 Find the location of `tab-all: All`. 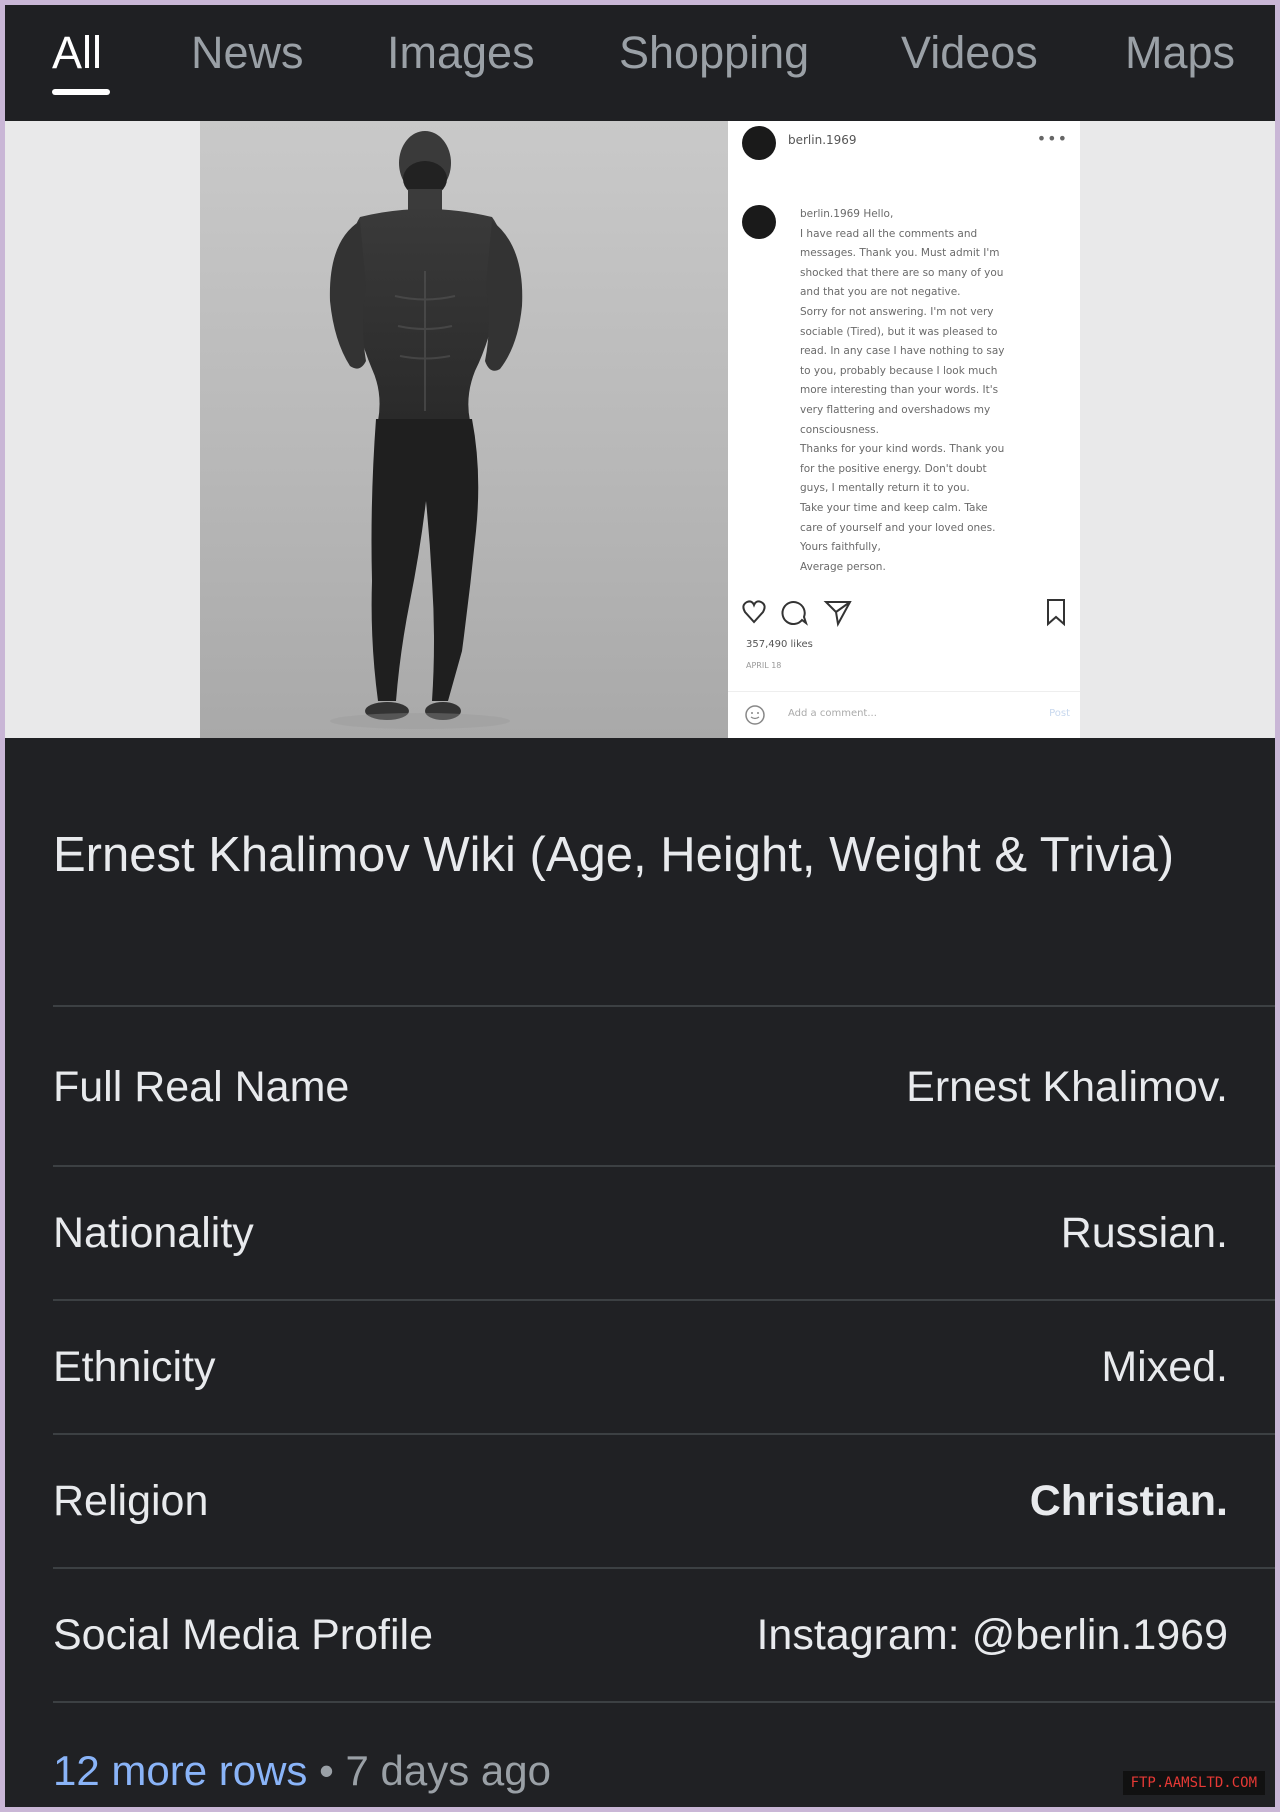

tab-all: All is located at coordinates (77, 53).